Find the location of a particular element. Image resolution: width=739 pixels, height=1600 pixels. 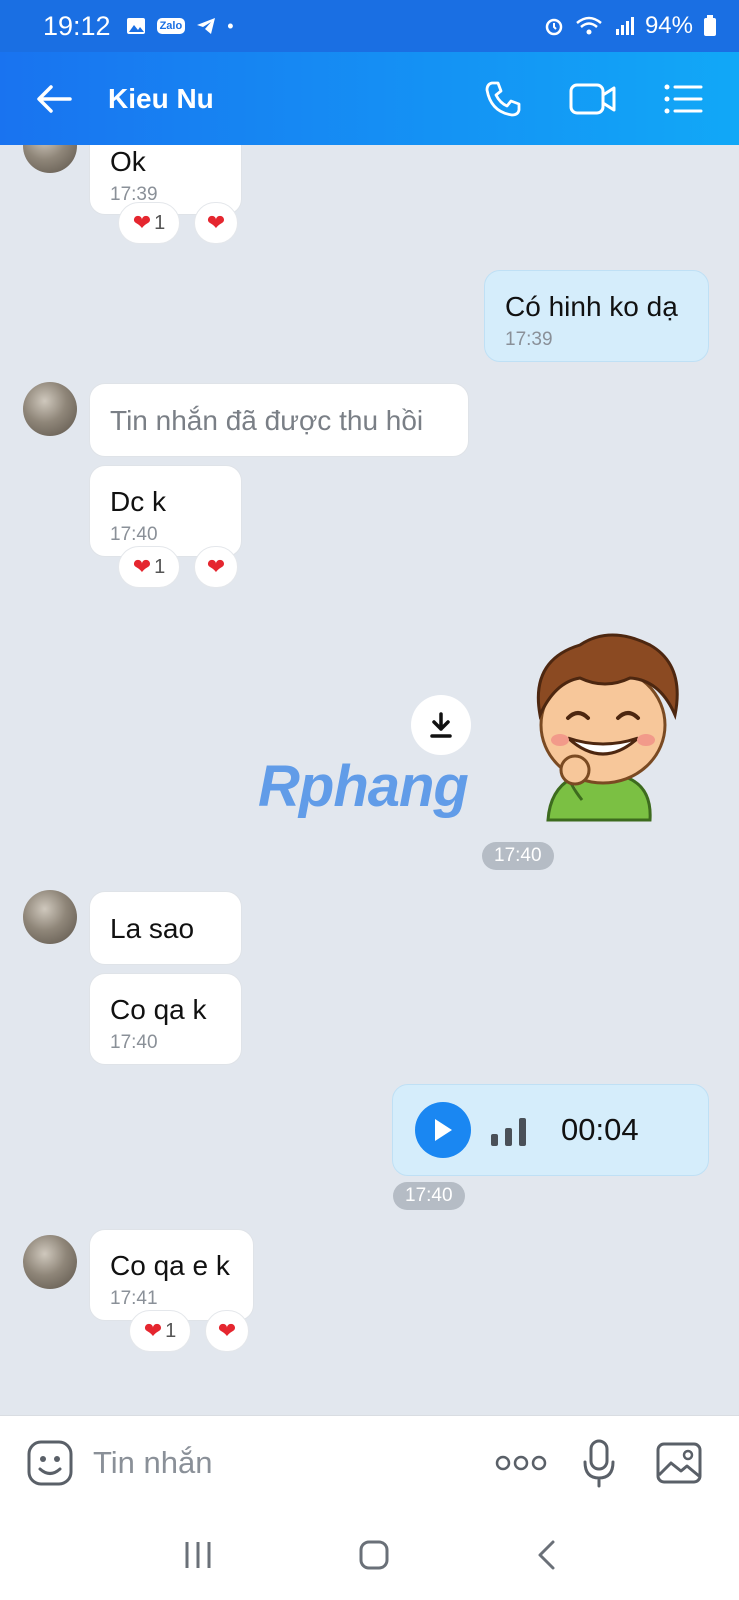

system-nav-bar is located at coordinates (369, 1555).